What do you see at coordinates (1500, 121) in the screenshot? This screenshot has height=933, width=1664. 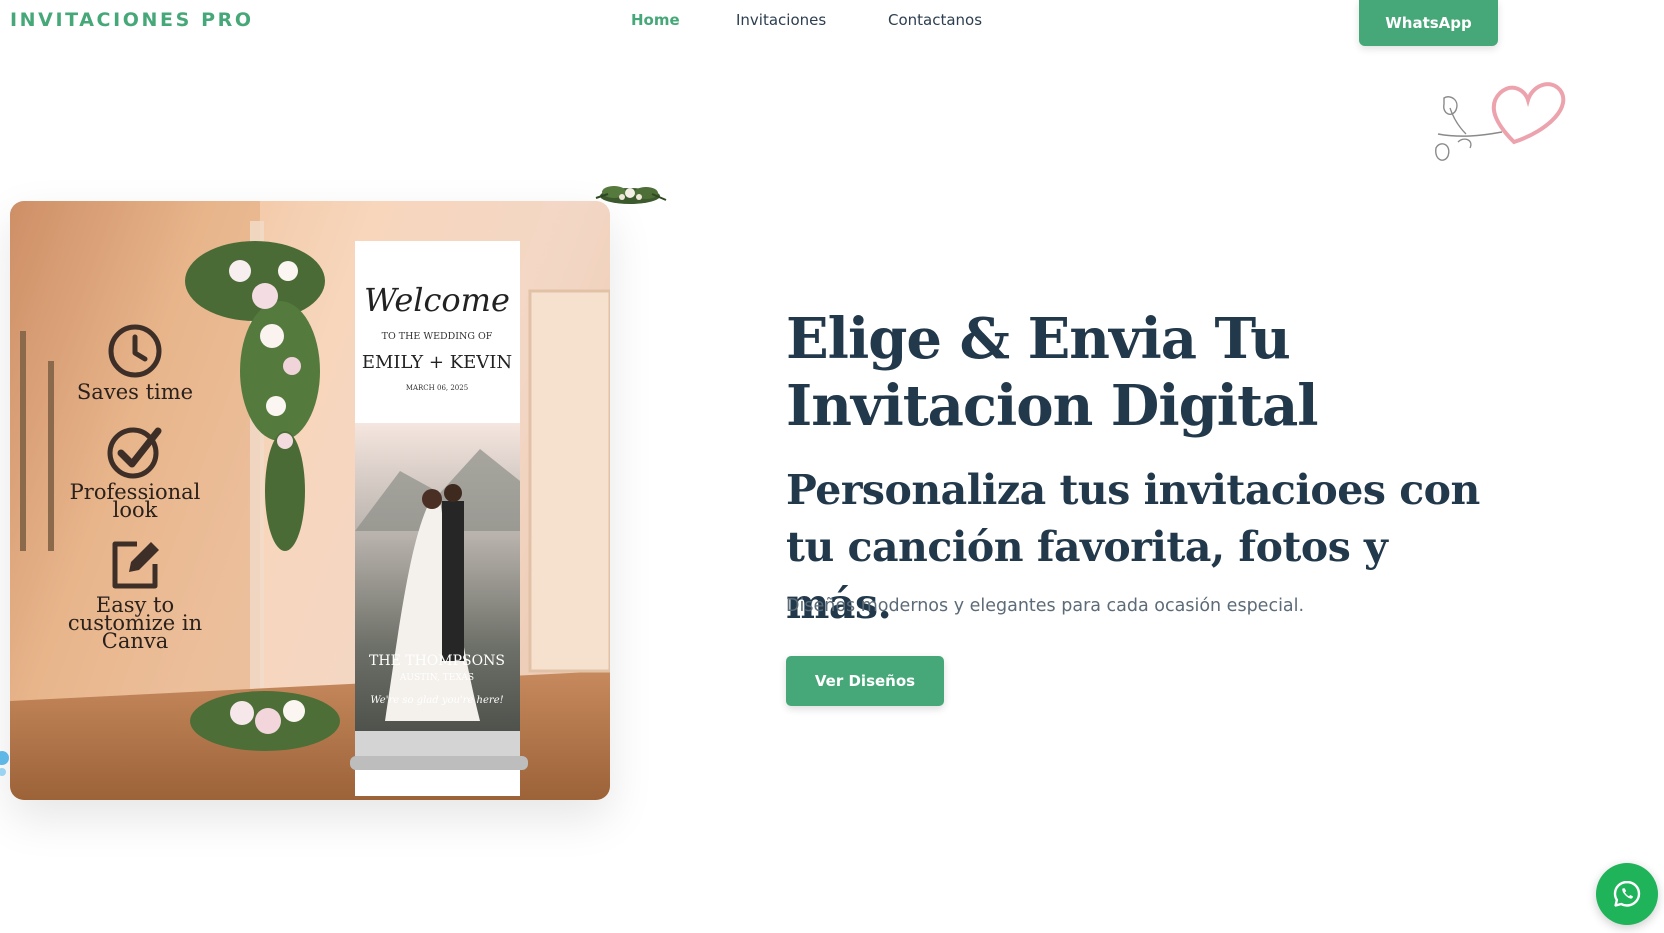 I see `heart-flower-icon` at bounding box center [1500, 121].